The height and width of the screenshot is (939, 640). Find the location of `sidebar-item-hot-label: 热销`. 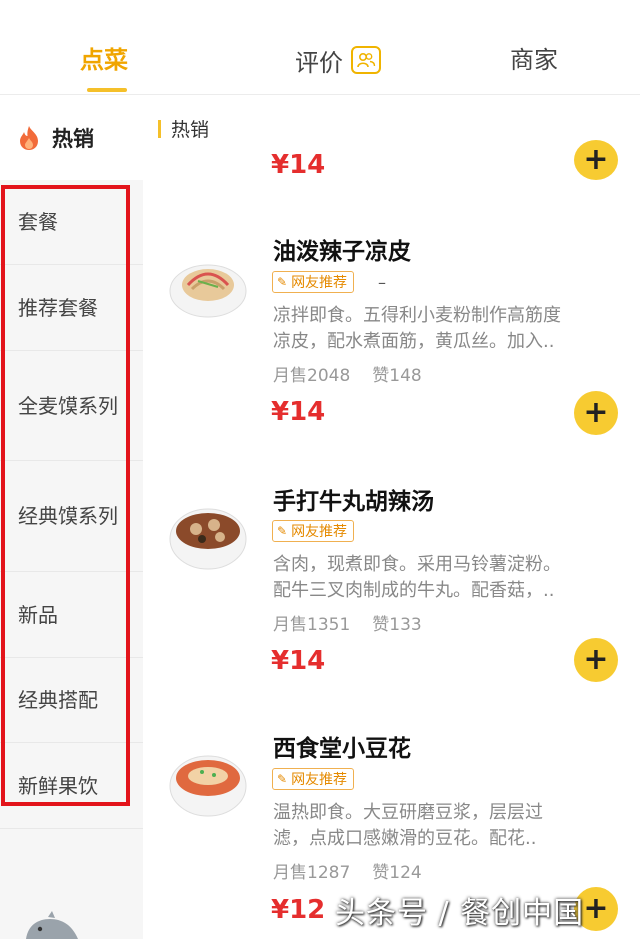

sidebar-item-hot-label: 热销 is located at coordinates (73, 138).